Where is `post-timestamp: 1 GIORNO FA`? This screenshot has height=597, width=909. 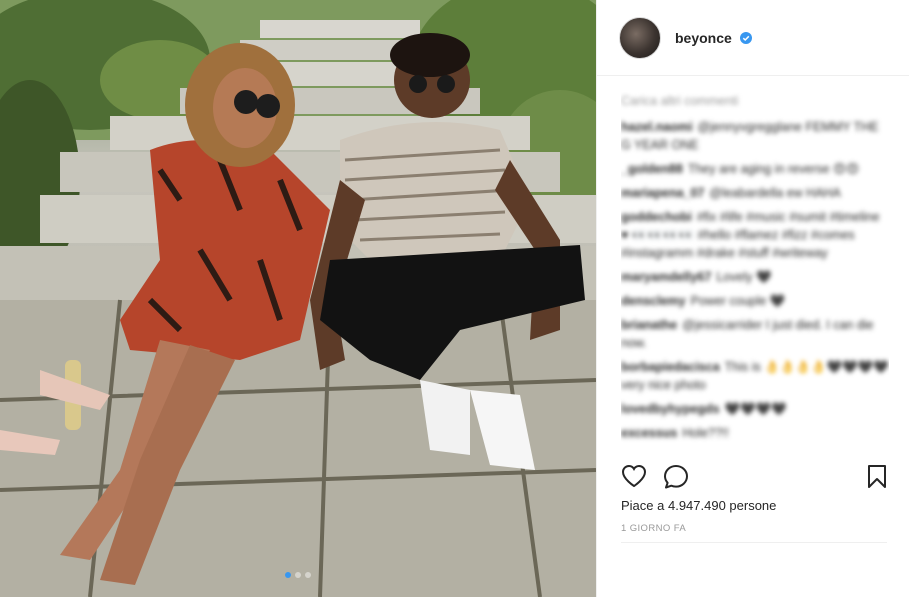 post-timestamp: 1 GIORNO FA is located at coordinates (653, 528).